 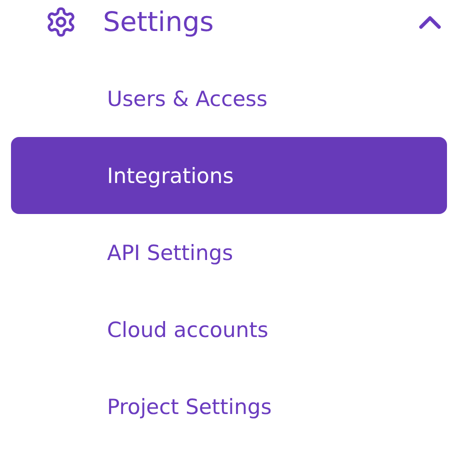 What do you see at coordinates (61, 22) in the screenshot?
I see `settings-icon` at bounding box center [61, 22].